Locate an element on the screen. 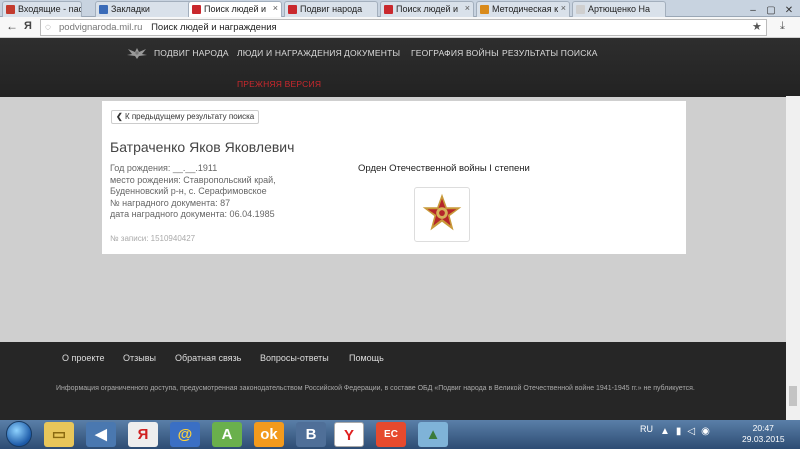  page-favicon-icon is located at coordinates (580, 9).